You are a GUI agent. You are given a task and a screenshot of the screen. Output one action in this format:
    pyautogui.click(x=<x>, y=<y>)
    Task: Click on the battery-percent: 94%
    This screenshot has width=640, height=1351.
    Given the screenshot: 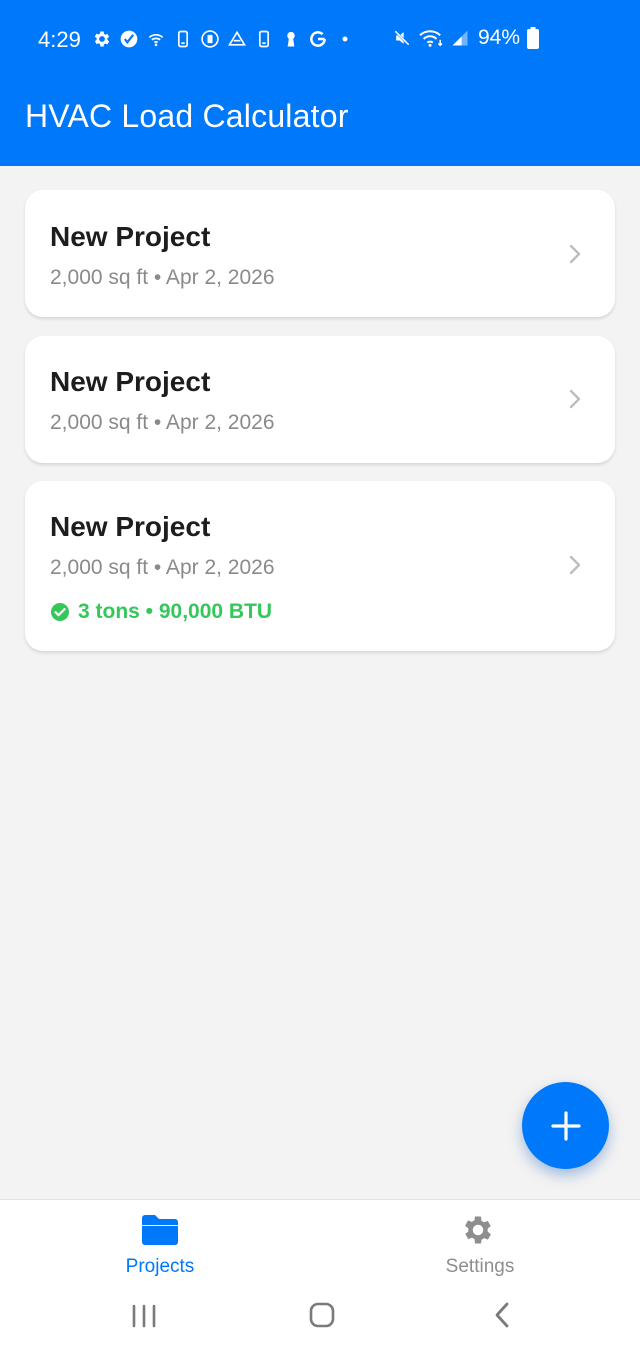 What is the action you would take?
    pyautogui.click(x=499, y=37)
    